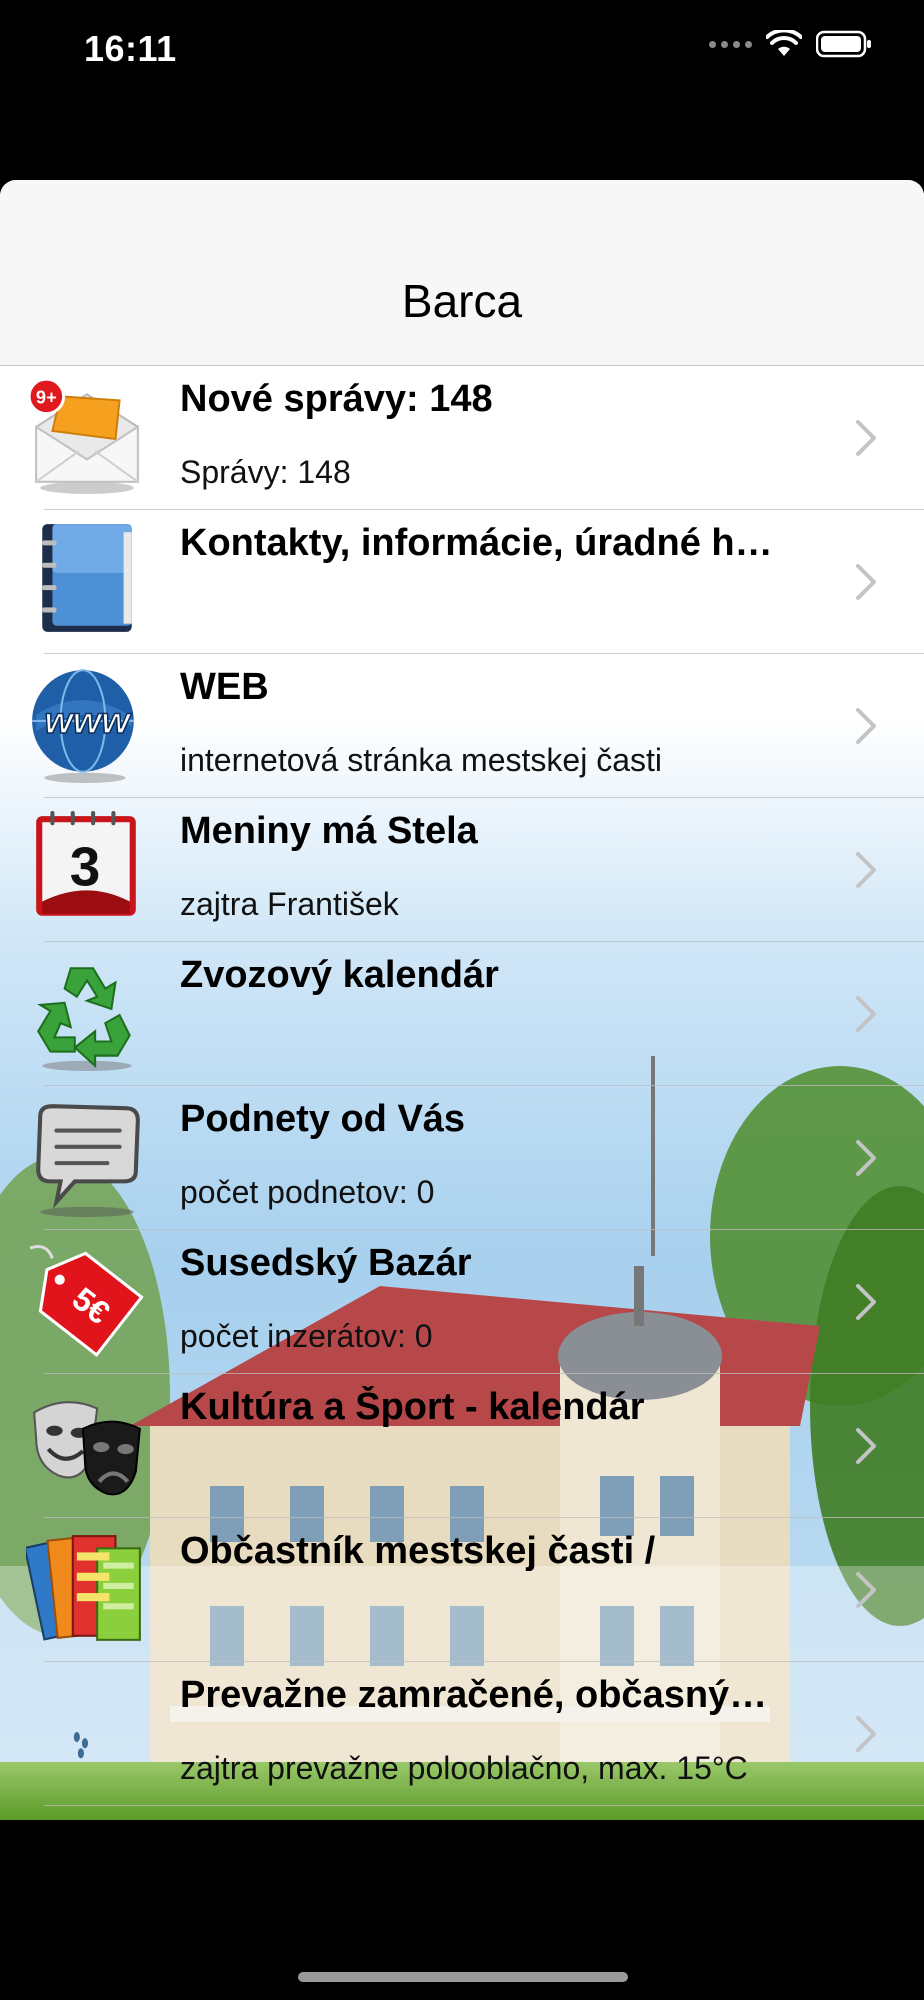 This screenshot has width=924, height=2000. Describe the element at coordinates (462, 870) in the screenshot. I see `list-item-name-day: 3 Meniny má Stela zajtra František` at that location.